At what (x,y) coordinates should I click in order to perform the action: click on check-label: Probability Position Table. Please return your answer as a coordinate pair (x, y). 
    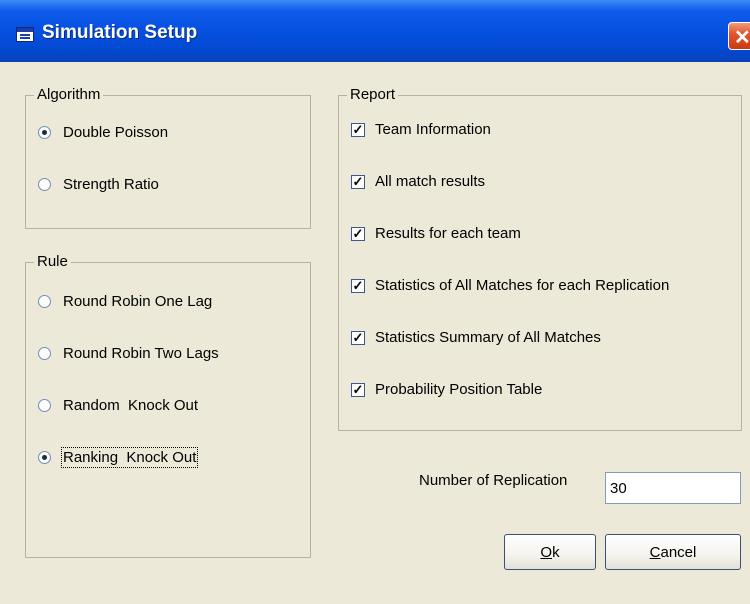
    Looking at the image, I should click on (459, 389).